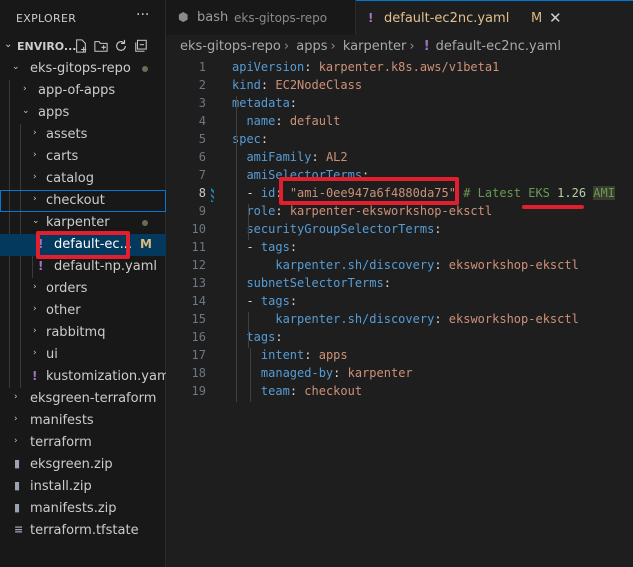 Image resolution: width=633 pixels, height=567 pixels. Describe the element at coordinates (83, 113) in the screenshot. I see `tree-folder-apps: ⌄ apps` at that location.